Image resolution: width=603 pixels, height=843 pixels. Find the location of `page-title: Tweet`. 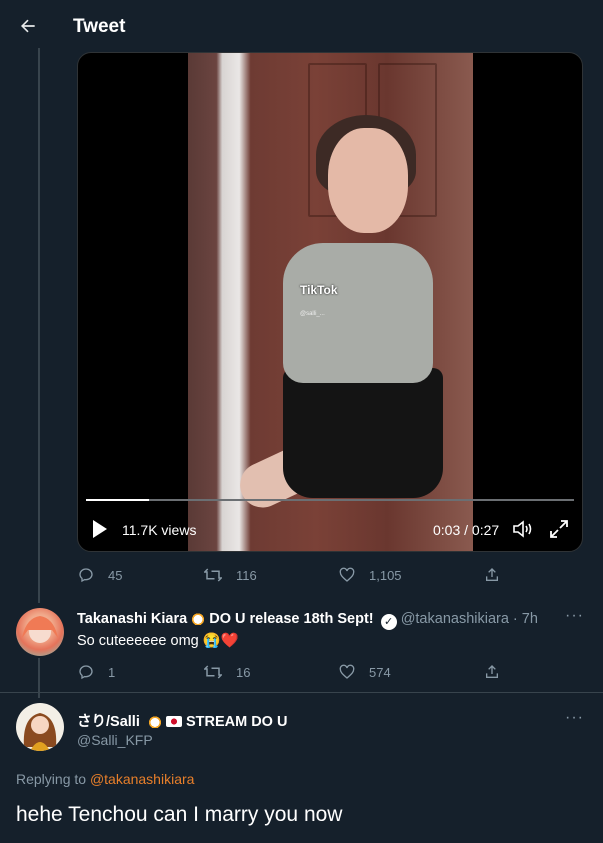

page-title: Tweet is located at coordinates (99, 26).